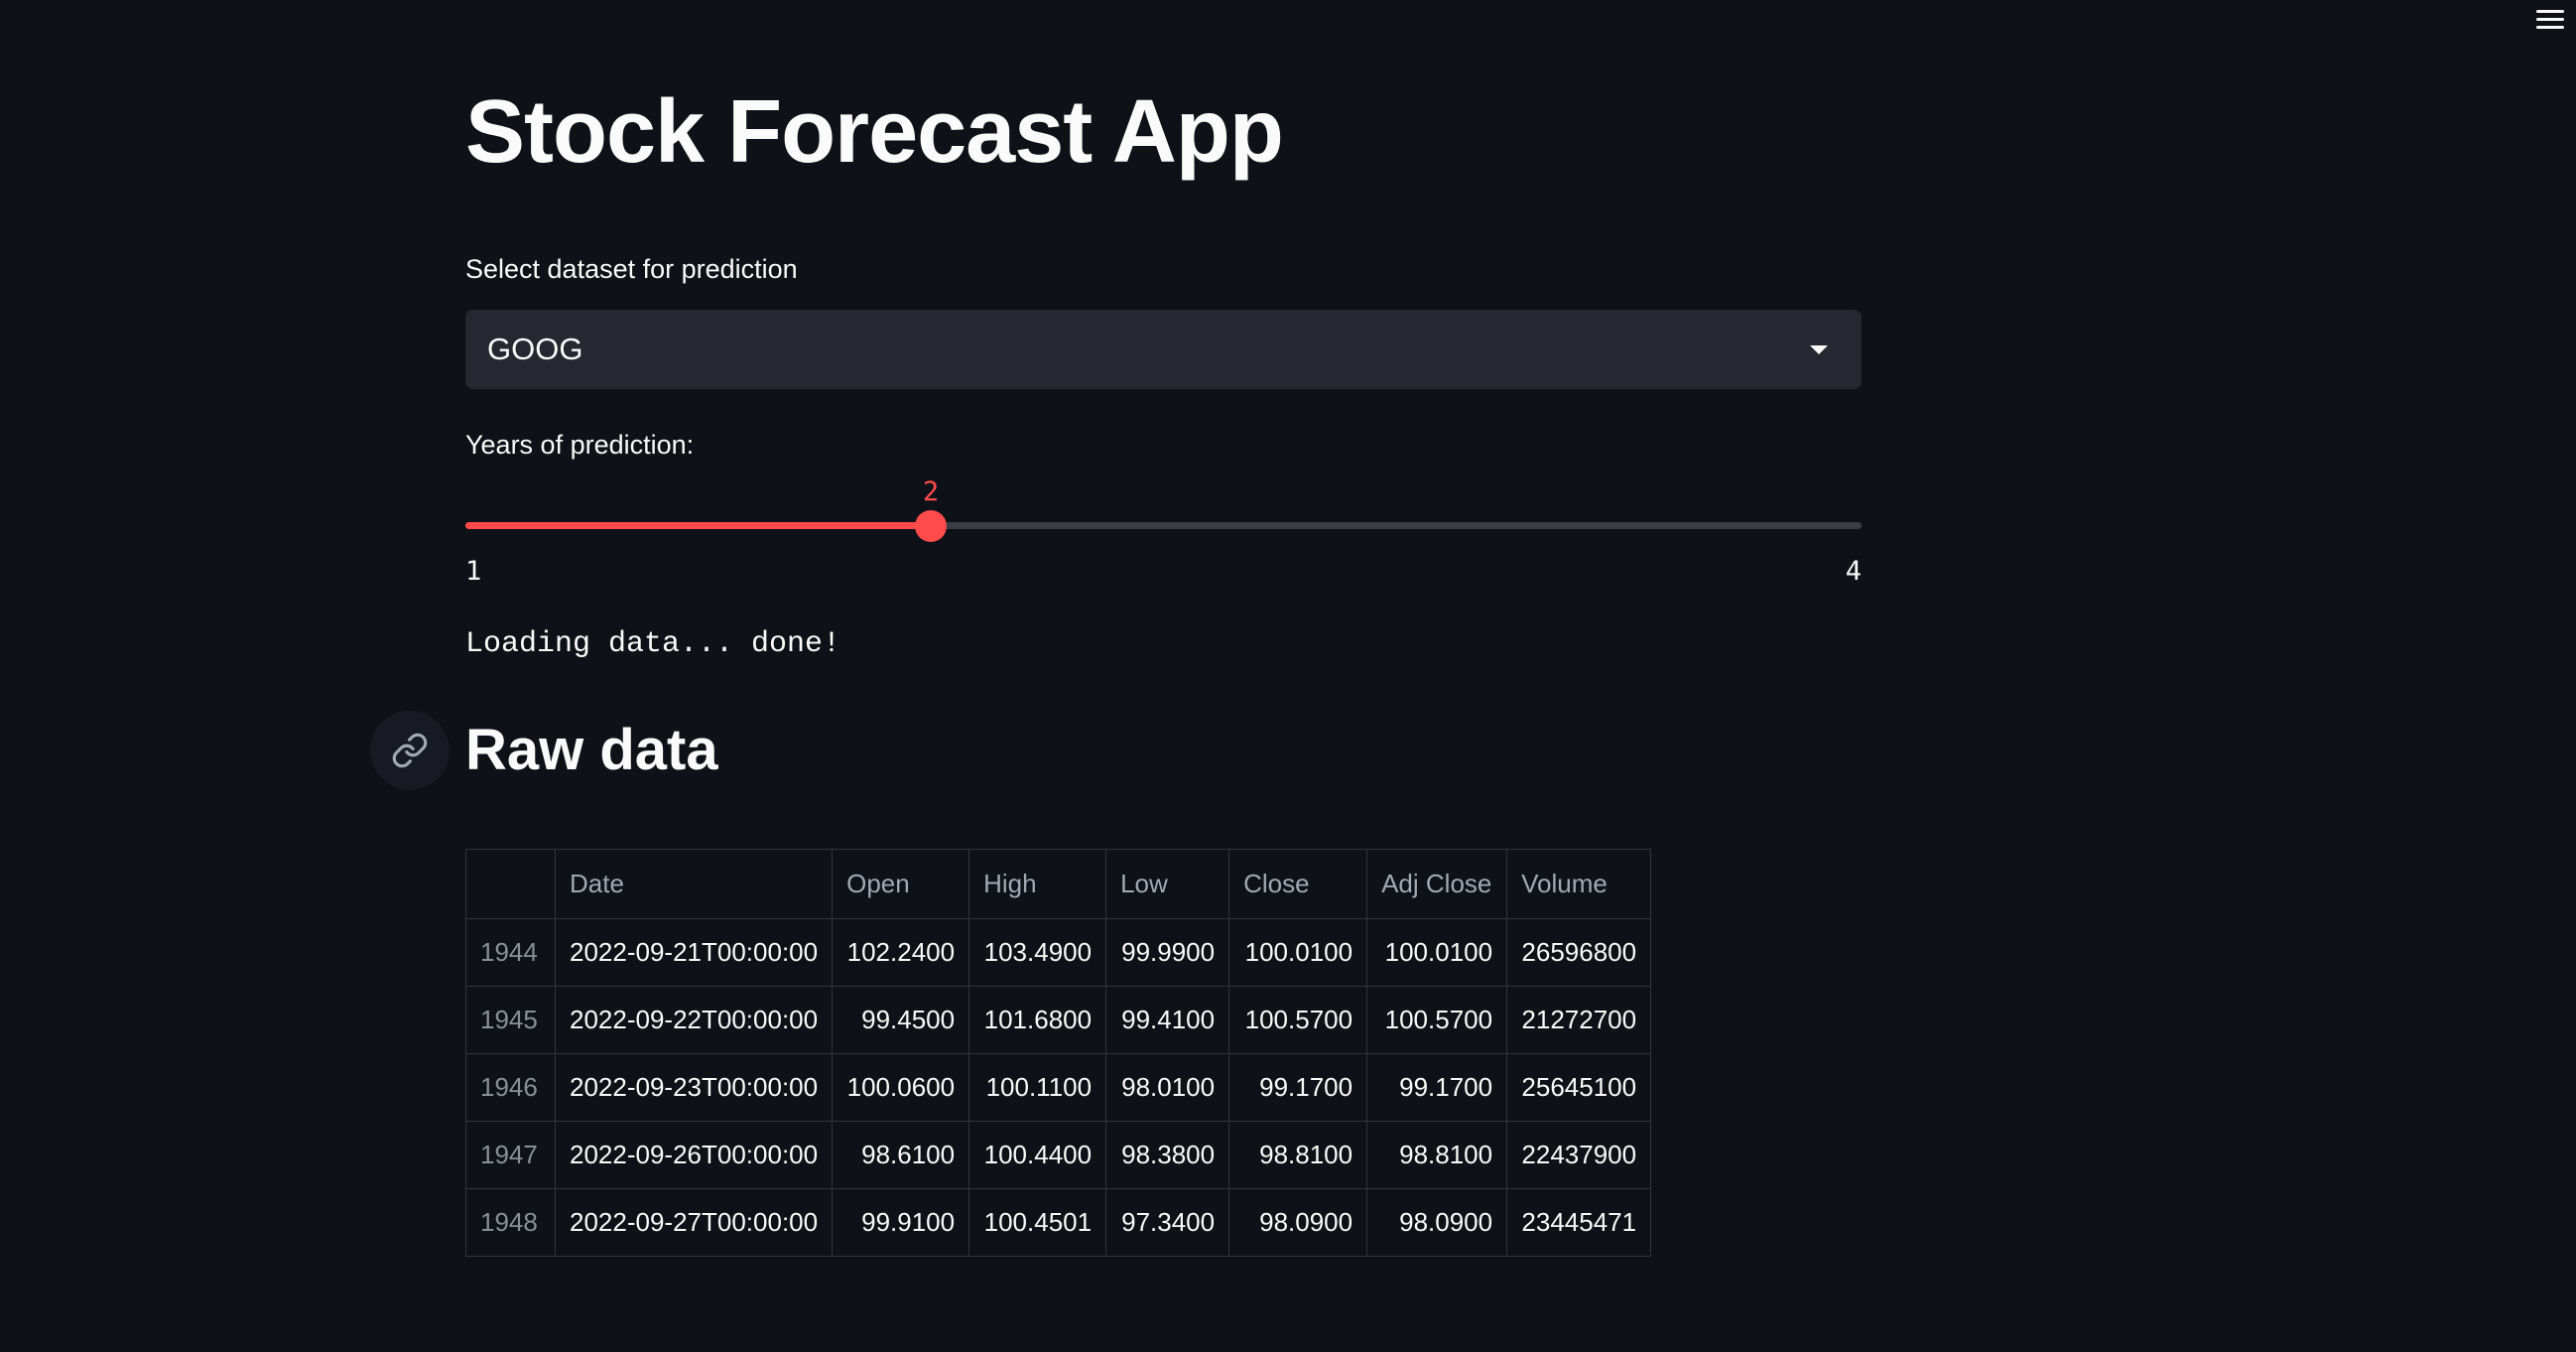  I want to click on cell-open: 98.6100, so click(901, 1155).